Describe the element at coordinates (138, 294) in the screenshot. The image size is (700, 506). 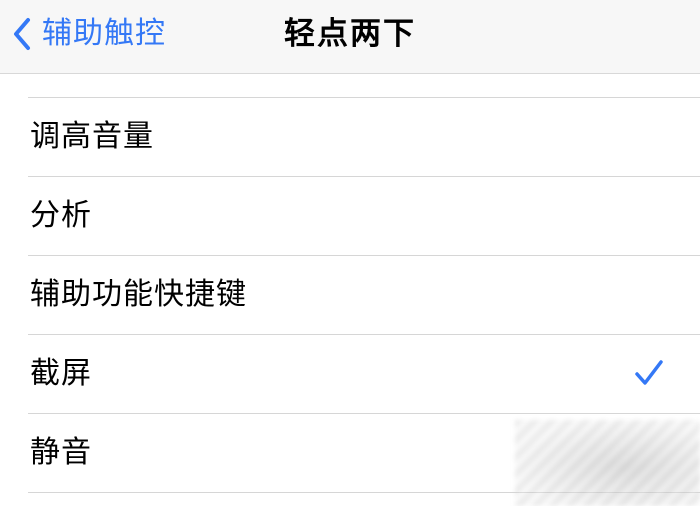
I see `list-item-label: 辅助功能快捷键` at that location.